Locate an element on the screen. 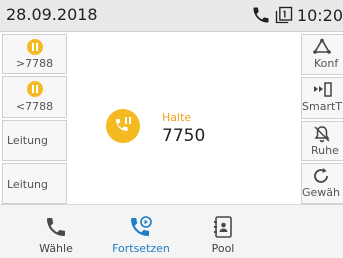  conference-button: Konf is located at coordinates (322, 54).